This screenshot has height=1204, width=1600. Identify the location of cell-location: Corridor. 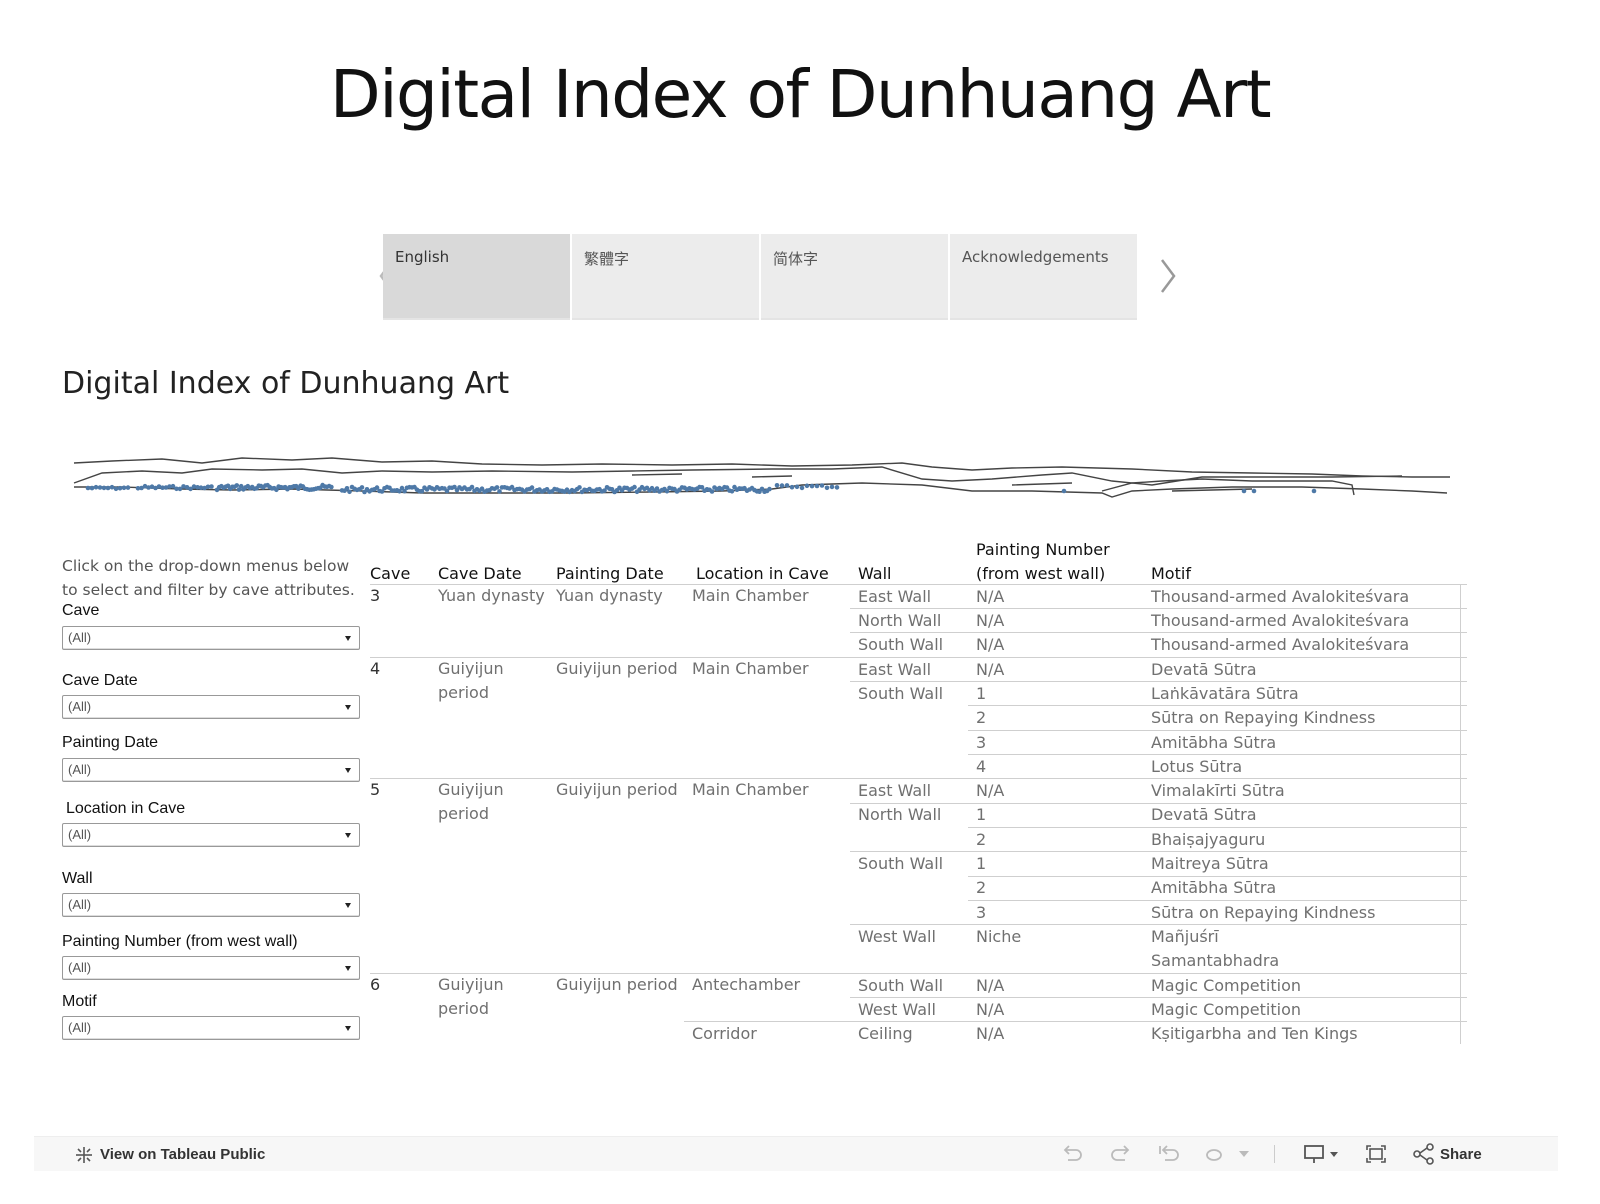
(724, 1033).